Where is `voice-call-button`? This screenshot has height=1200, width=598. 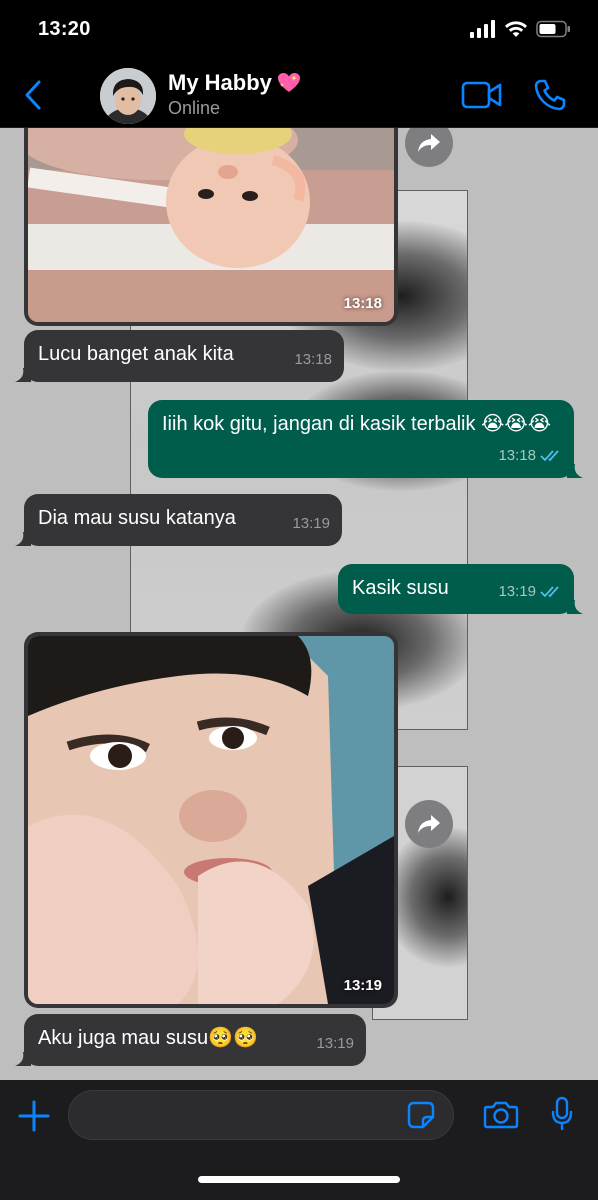 voice-call-button is located at coordinates (550, 95).